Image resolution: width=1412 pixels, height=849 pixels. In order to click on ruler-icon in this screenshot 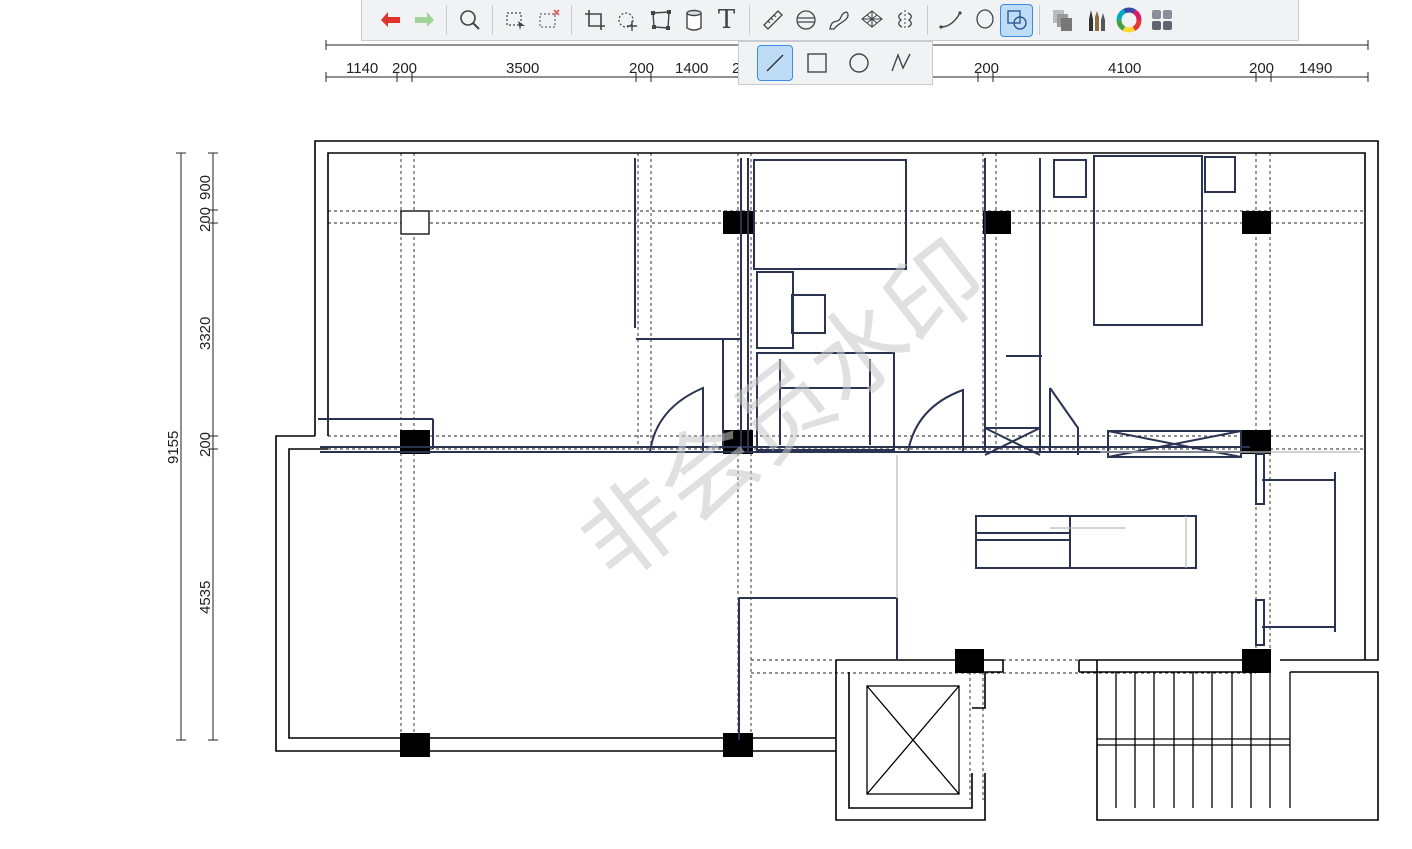, I will do `click(772, 20)`.